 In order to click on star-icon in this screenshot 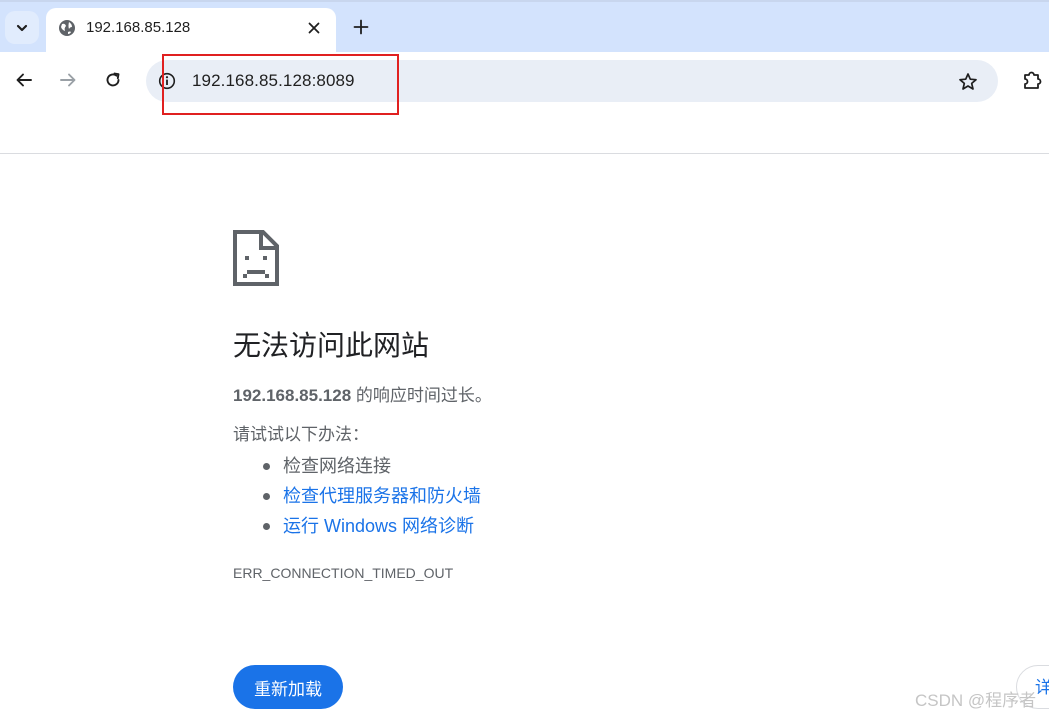, I will do `click(968, 81)`.